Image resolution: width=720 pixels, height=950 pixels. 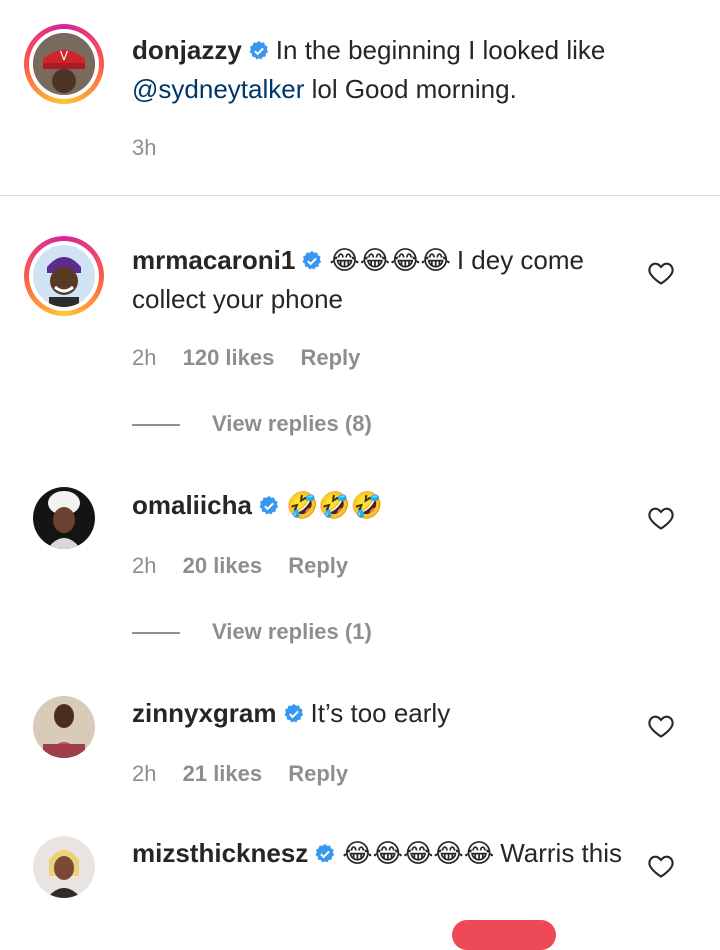 I want to click on comment-username: zinnyxgram, so click(x=204, y=713).